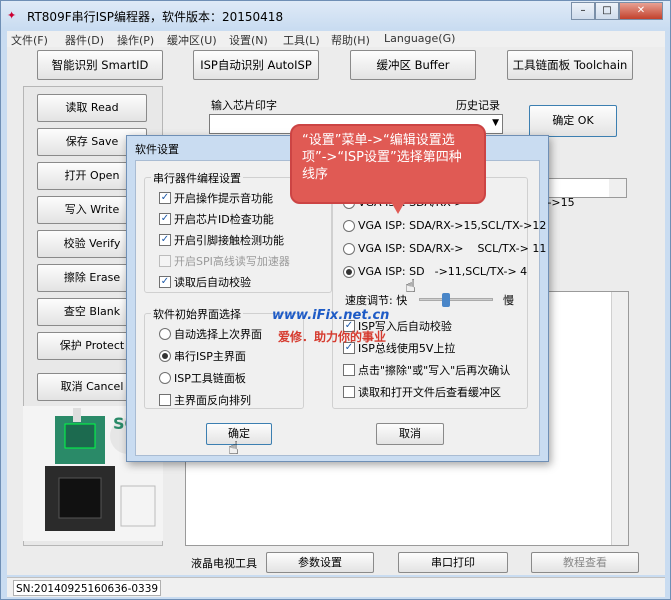 The image size is (671, 600). I want to click on minimize-button: –, so click(583, 11).